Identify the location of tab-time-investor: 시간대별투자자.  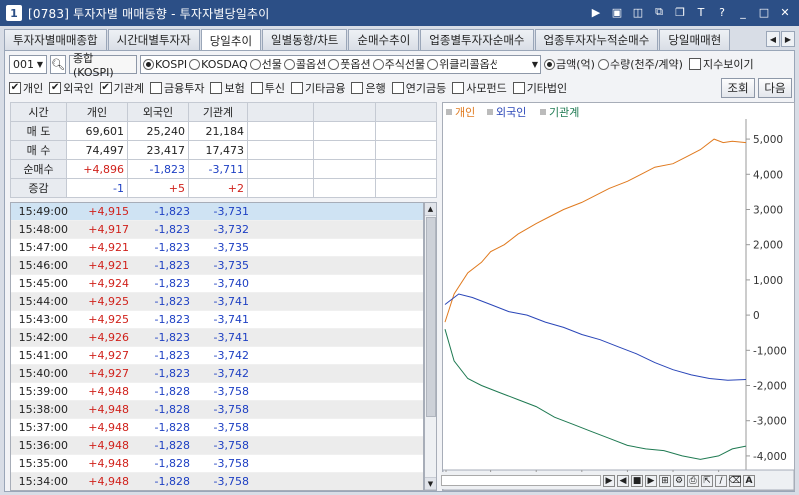
(153, 39).